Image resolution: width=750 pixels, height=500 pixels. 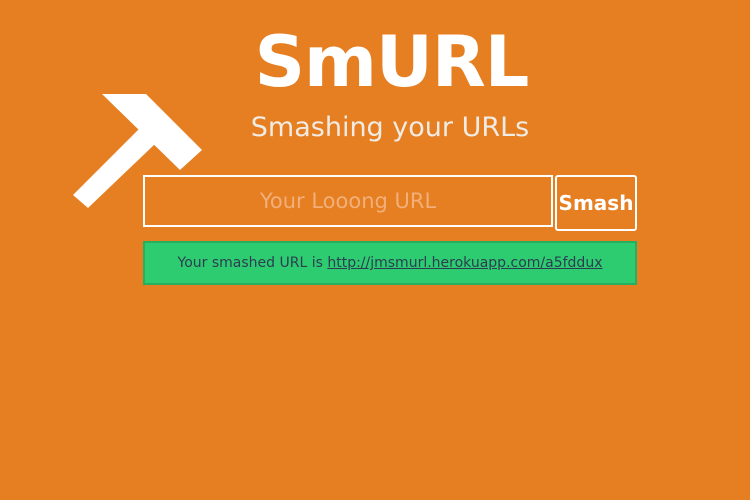 What do you see at coordinates (596, 203) in the screenshot?
I see `smash-button: Smash` at bounding box center [596, 203].